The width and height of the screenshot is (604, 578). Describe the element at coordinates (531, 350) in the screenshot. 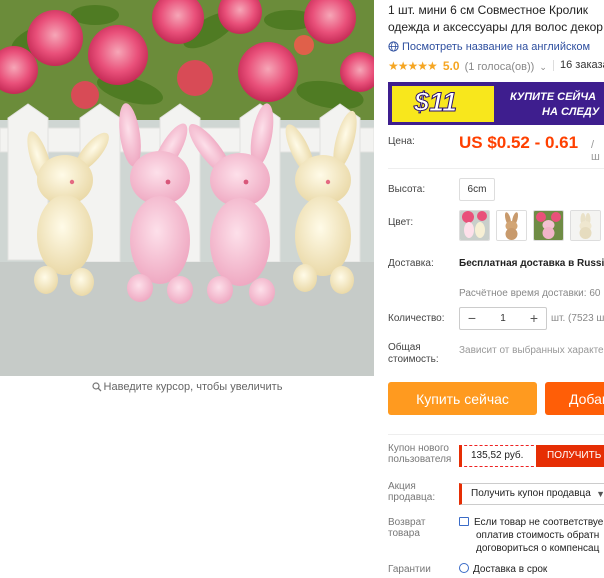

I see `total-value: Зависит от выбранных характе` at that location.